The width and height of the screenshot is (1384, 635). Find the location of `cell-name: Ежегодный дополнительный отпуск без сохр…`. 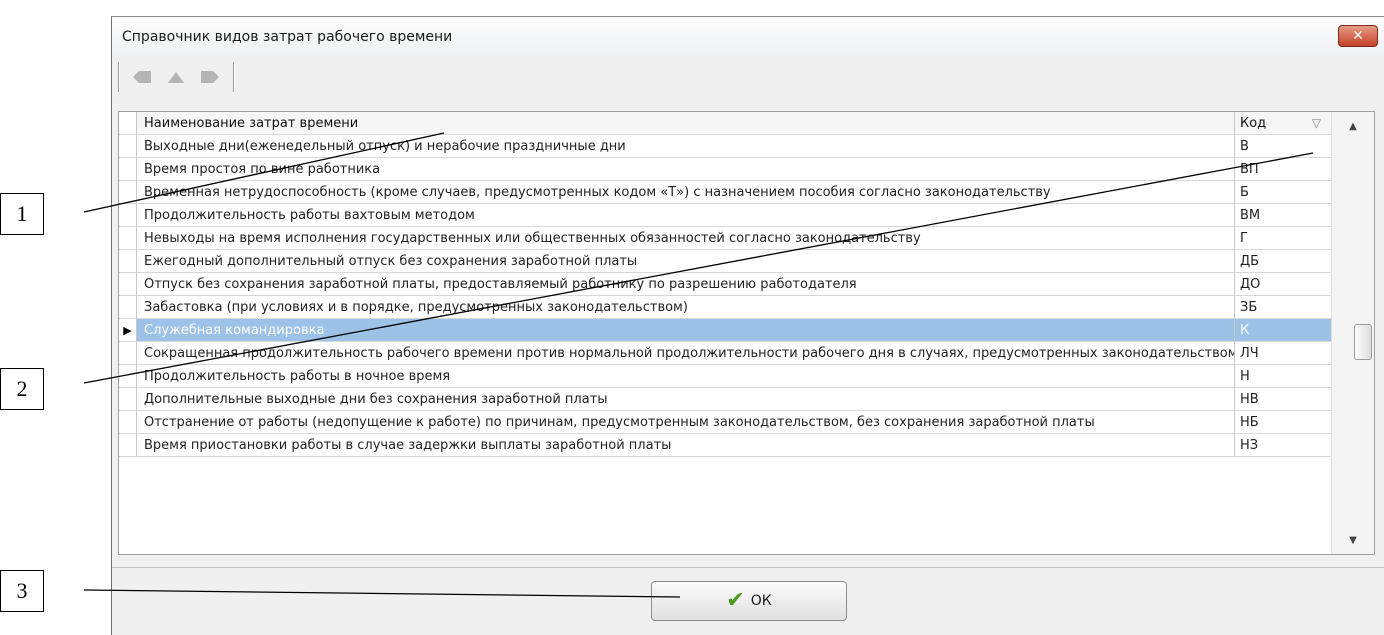

cell-name: Ежегодный дополнительный отпуск без сохр… is located at coordinates (686, 261).